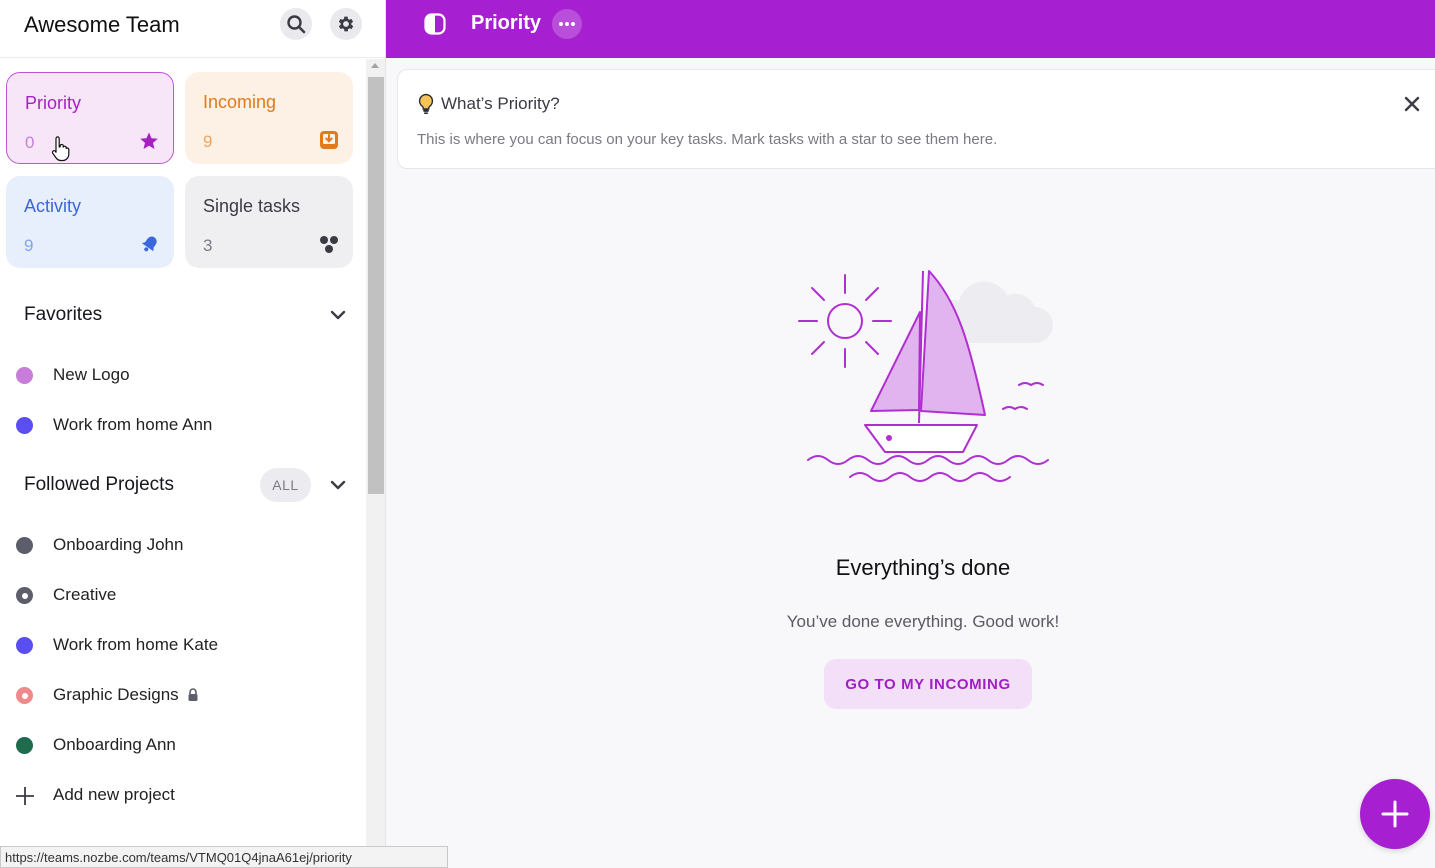 This screenshot has width=1435, height=868. What do you see at coordinates (90, 118) in the screenshot?
I see `priority-card: Priority 0` at bounding box center [90, 118].